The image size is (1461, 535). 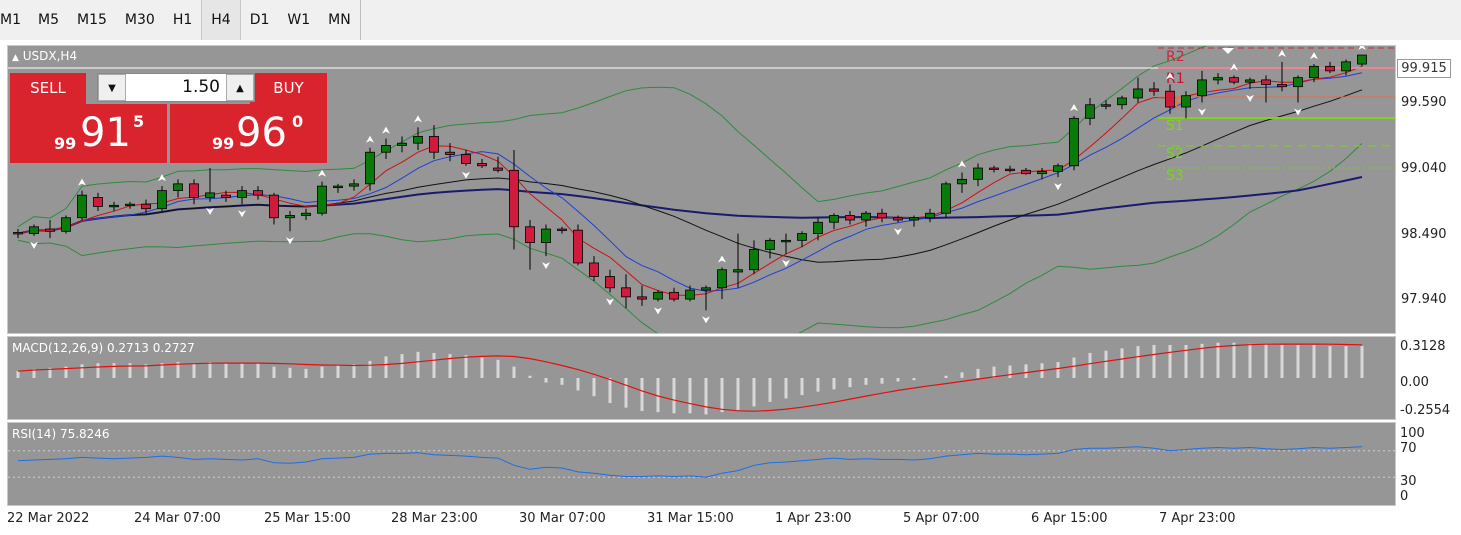 What do you see at coordinates (48, 88) in the screenshot?
I see `sell-button: SELL` at bounding box center [48, 88].